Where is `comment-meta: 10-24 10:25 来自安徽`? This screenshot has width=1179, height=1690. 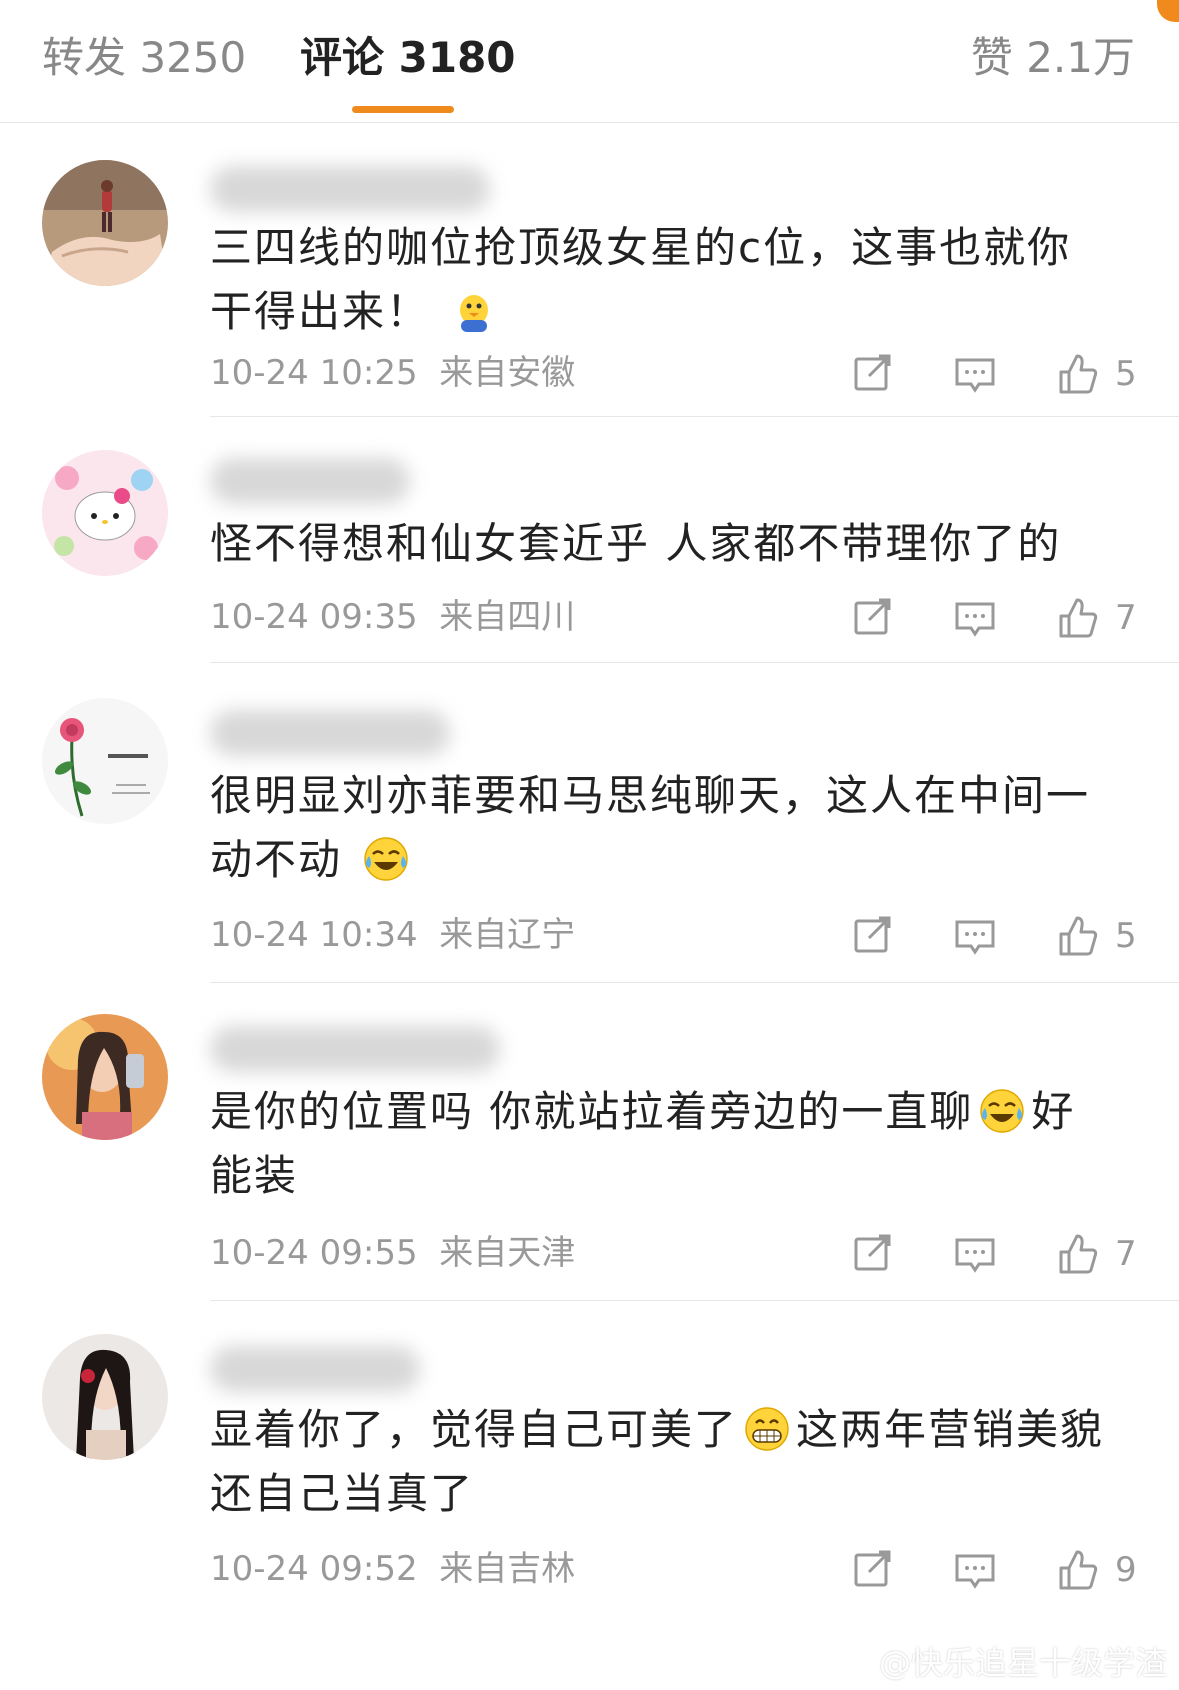 comment-meta: 10-24 10:25 来自安徽 is located at coordinates (392, 373).